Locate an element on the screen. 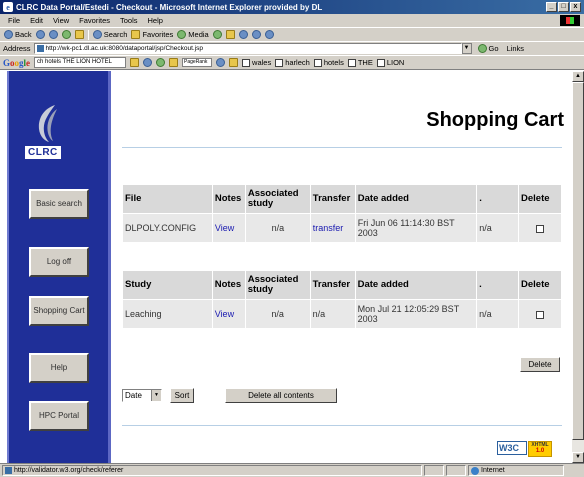  scrollbar-thumb is located at coordinates (578, 261).